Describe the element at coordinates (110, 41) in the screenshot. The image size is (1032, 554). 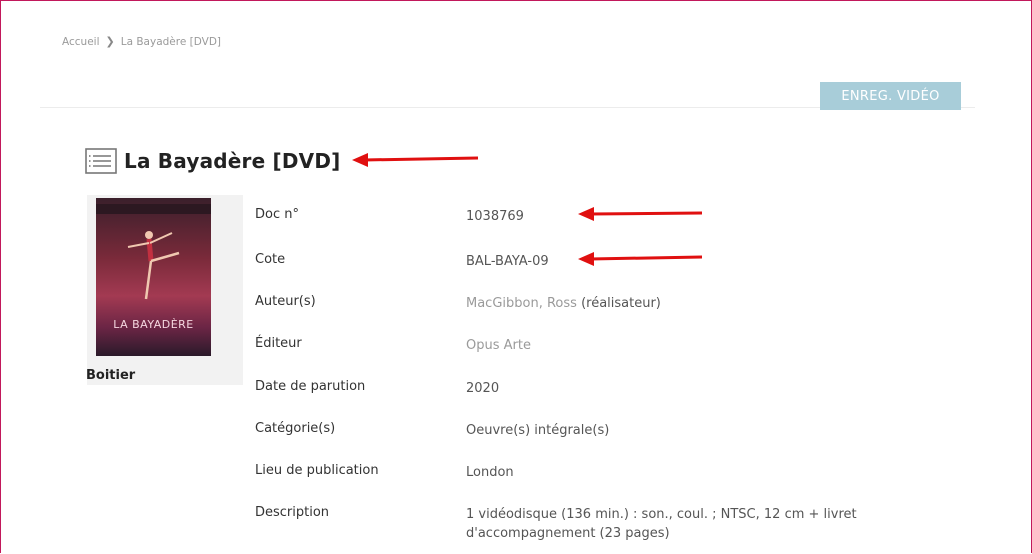
I see `chevron-right-icon: ❯` at that location.